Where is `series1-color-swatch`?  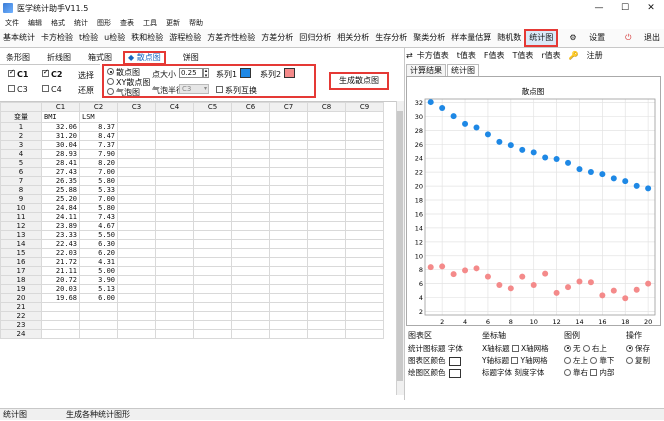 series1-color-swatch is located at coordinates (245, 73).